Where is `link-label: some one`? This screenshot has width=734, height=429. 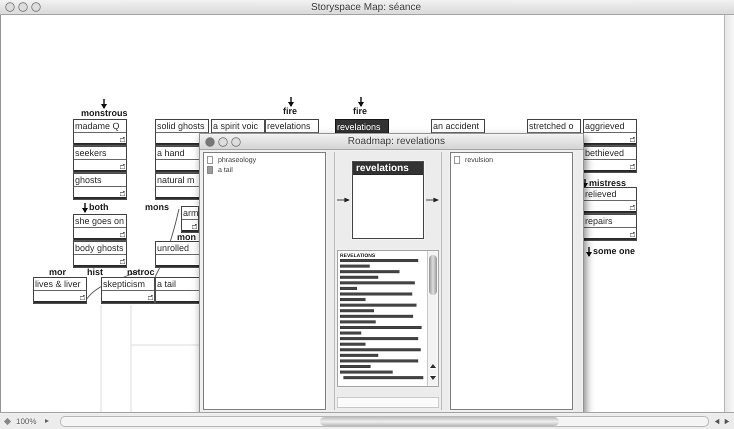 link-label: some one is located at coordinates (614, 251).